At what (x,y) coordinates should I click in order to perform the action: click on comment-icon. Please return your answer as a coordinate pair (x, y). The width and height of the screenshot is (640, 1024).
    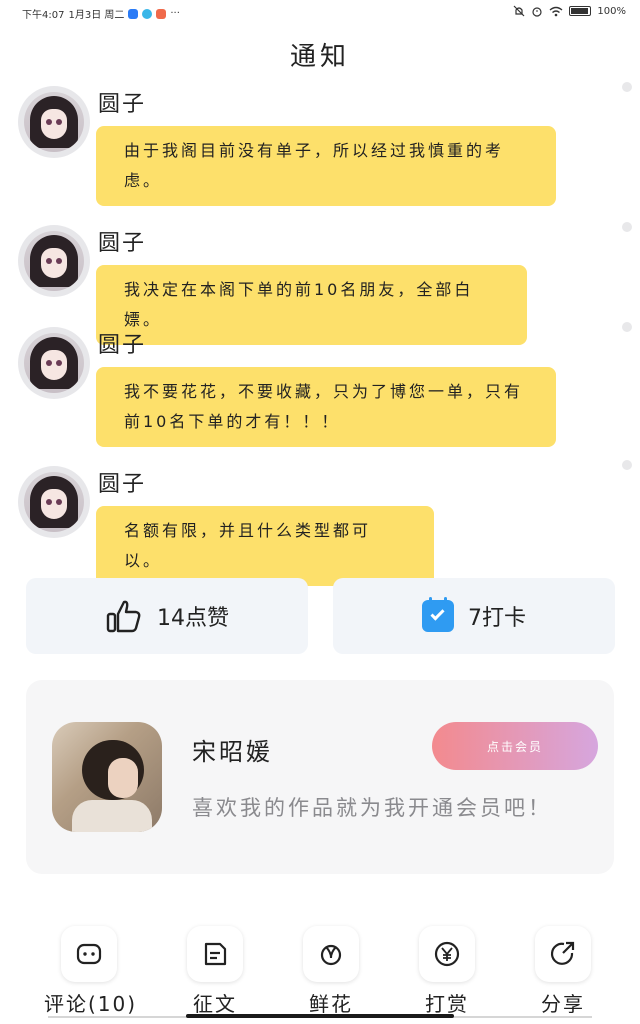
    Looking at the image, I should click on (89, 954).